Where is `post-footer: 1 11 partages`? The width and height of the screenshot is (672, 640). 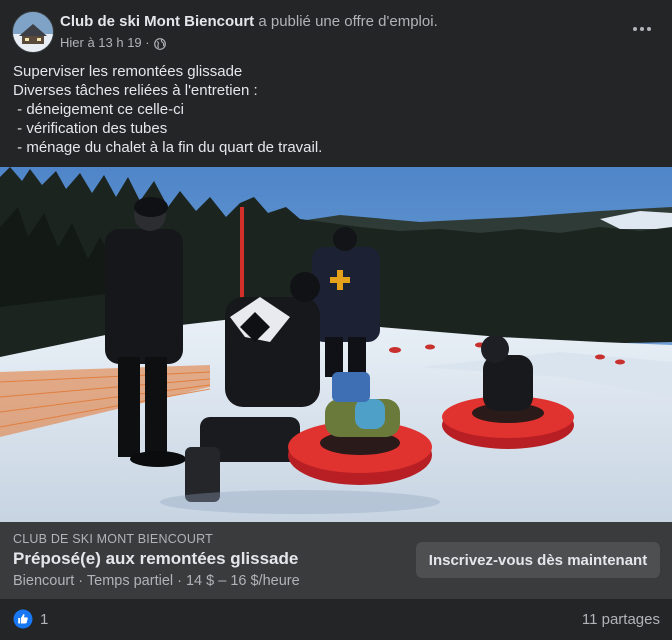 post-footer: 1 11 partages is located at coordinates (336, 619).